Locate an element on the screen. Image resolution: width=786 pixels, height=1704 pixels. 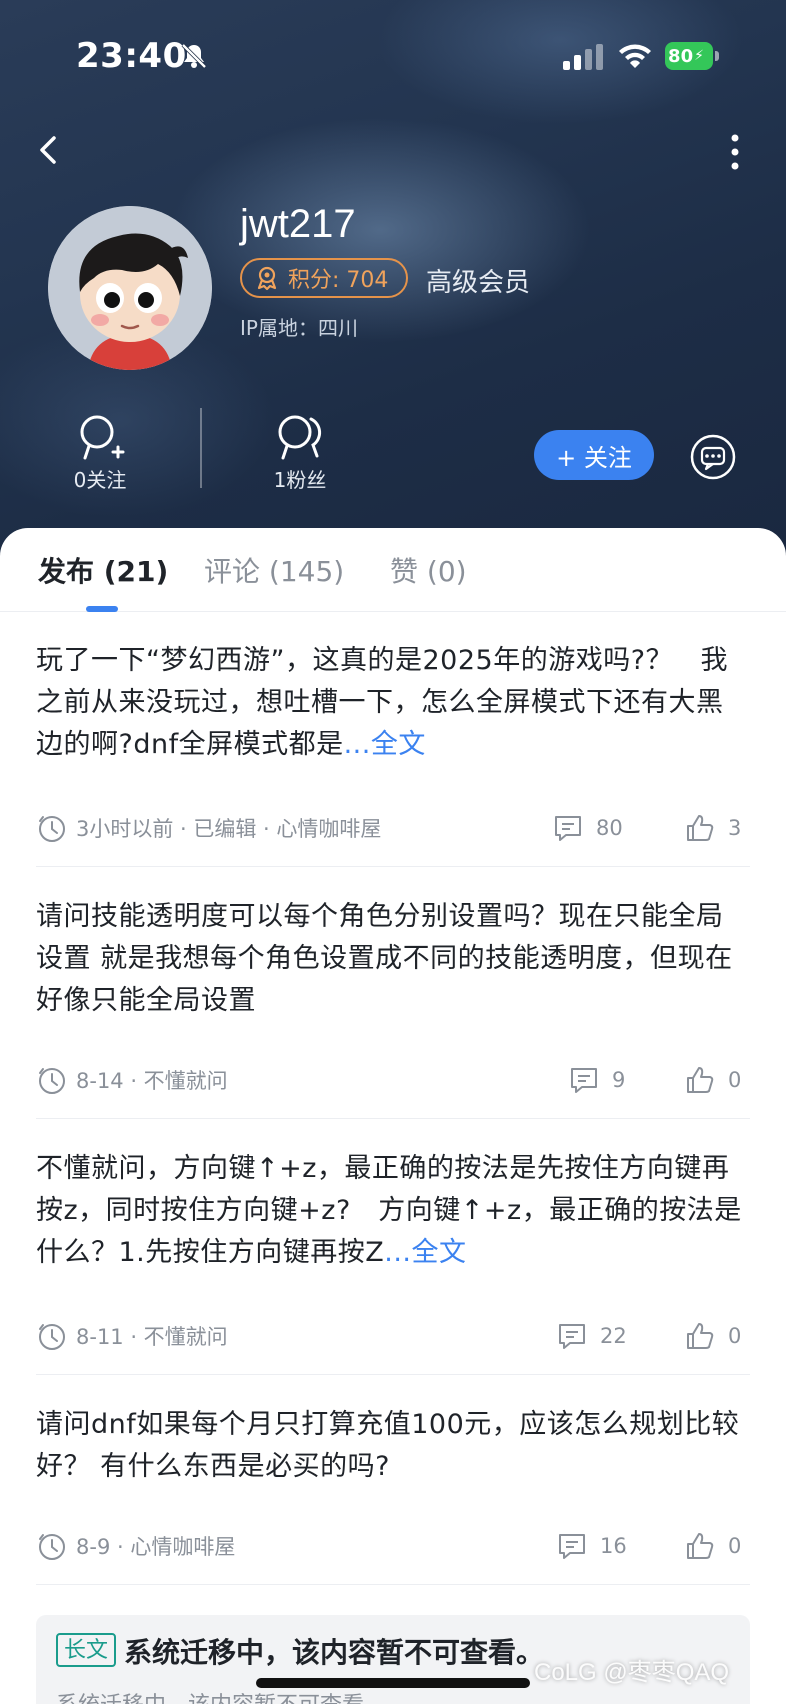
comment-count-value: 22 is located at coordinates (613, 1336).